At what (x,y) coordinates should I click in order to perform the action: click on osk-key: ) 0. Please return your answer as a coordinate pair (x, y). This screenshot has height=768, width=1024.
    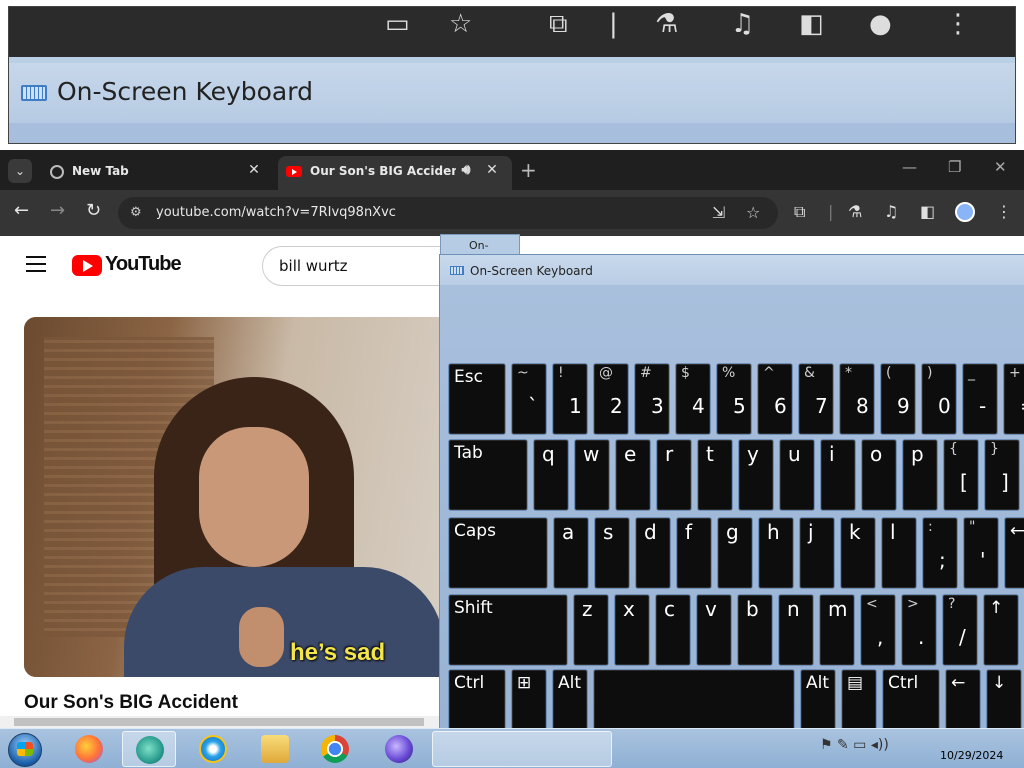
    Looking at the image, I should click on (939, 399).